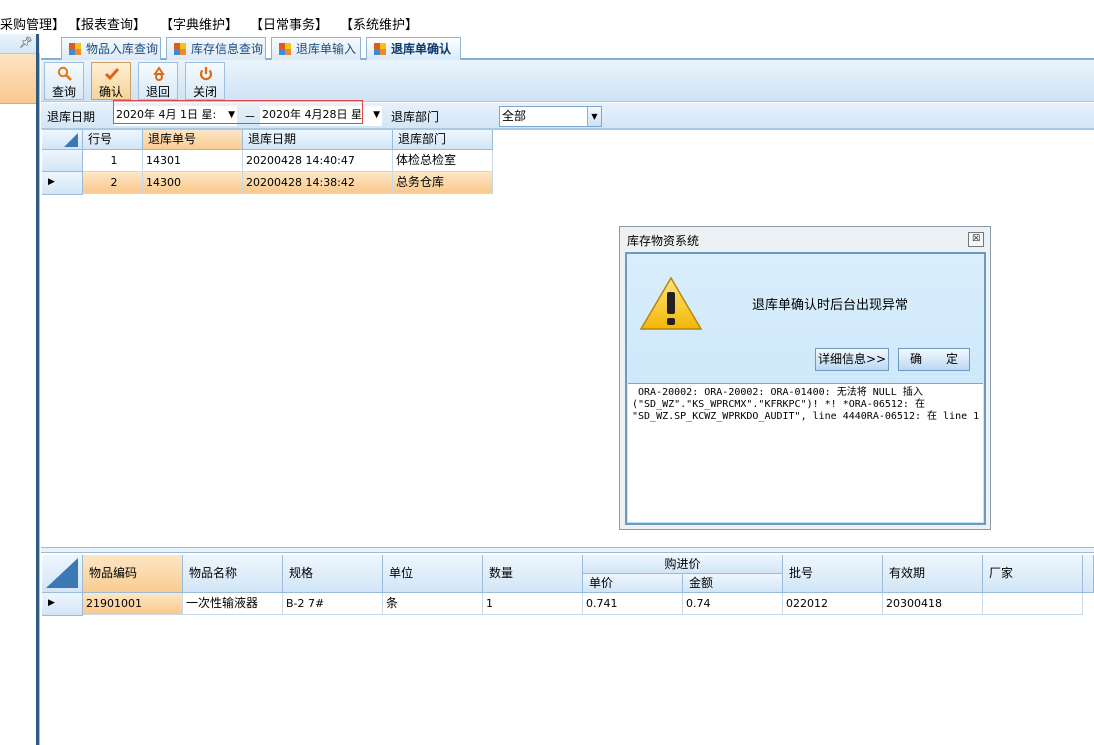  What do you see at coordinates (976, 239) in the screenshot?
I see `close-icon: ☒` at bounding box center [976, 239].